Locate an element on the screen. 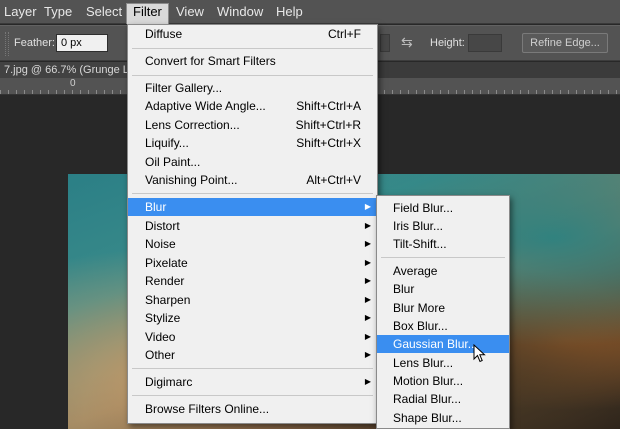 Image resolution: width=620 pixels, height=429 pixels. document-tab: 7.jpg @ 66.7% (Grunge La is located at coordinates (64, 70).